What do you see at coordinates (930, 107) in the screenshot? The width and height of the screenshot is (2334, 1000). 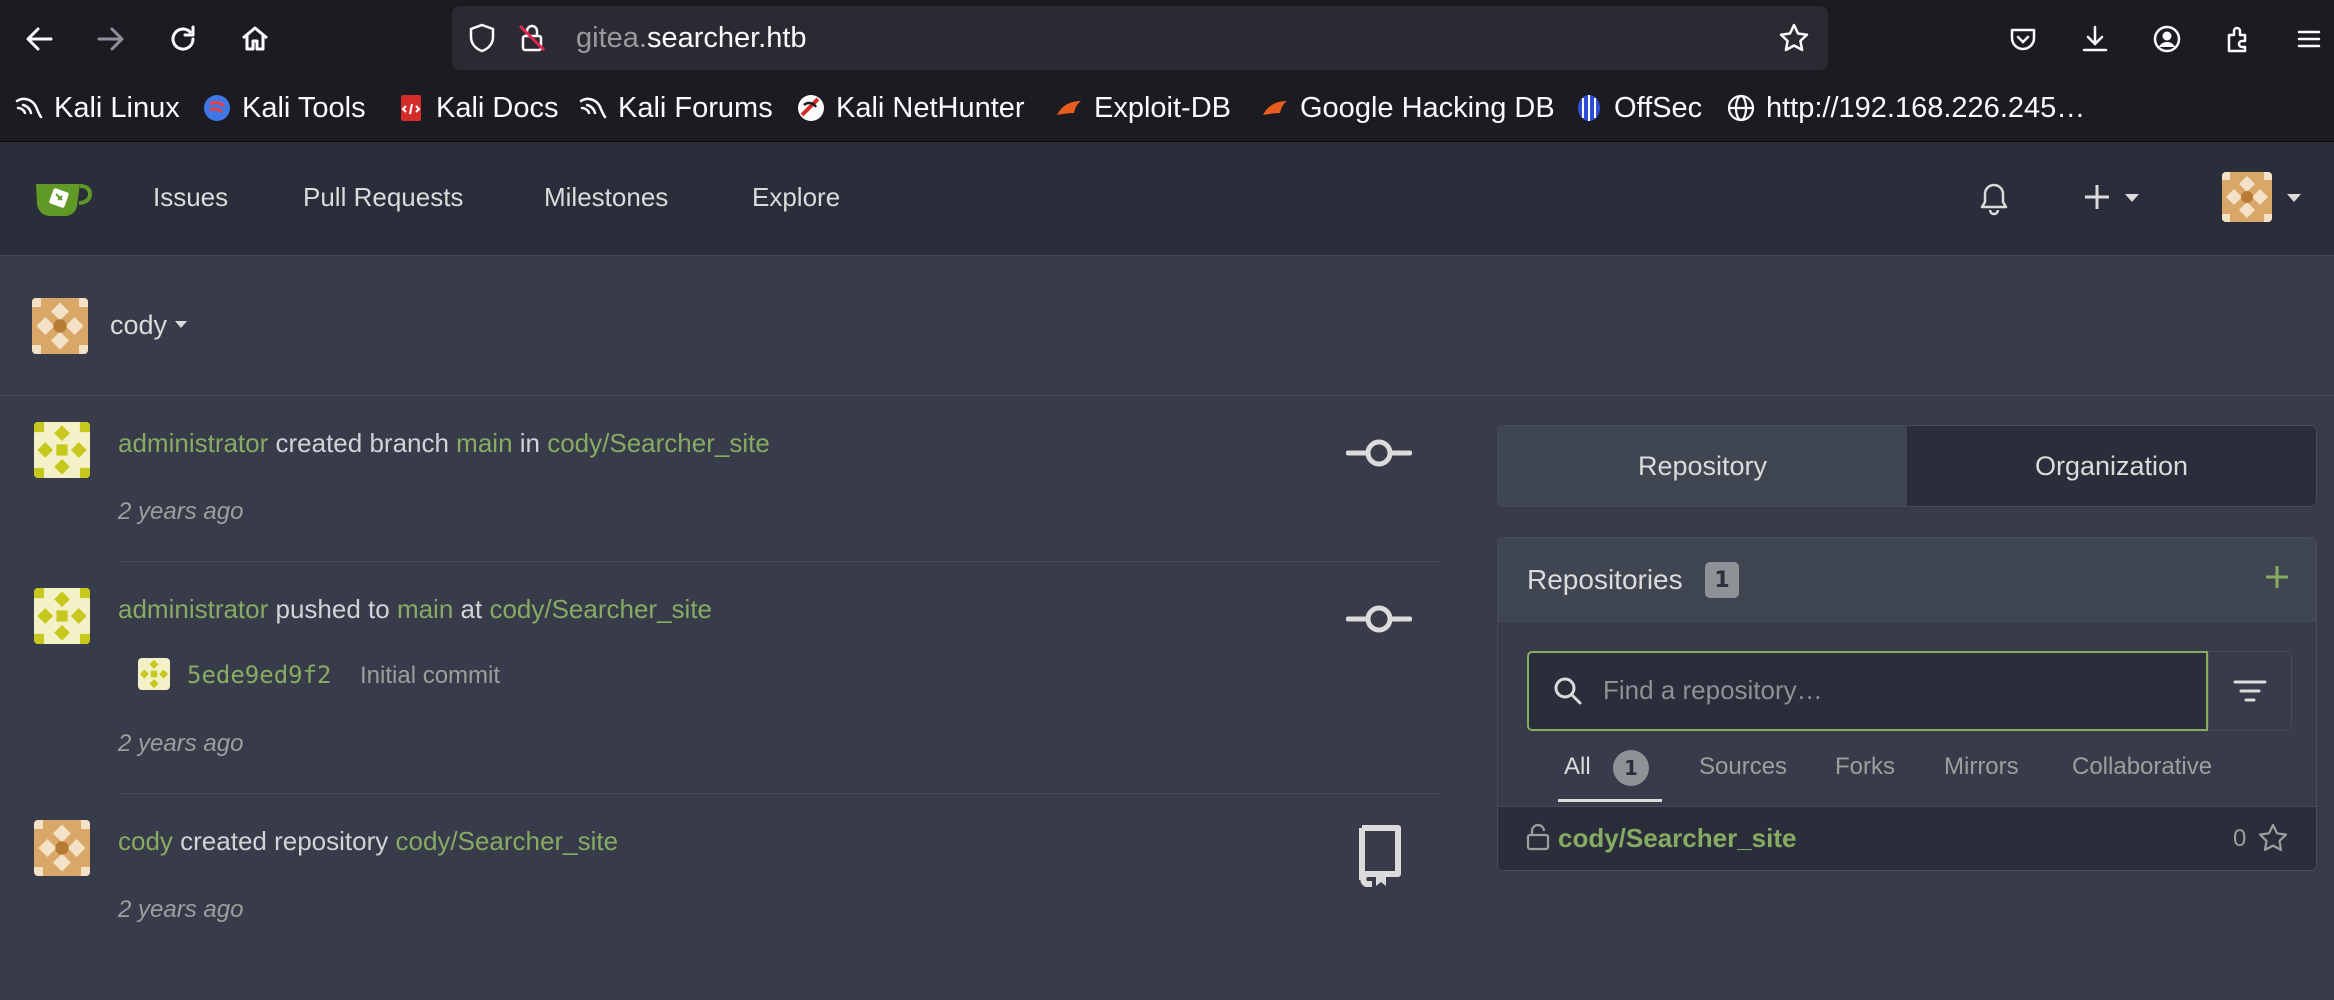 I see `bookmark-label: Kali NetHunter` at bounding box center [930, 107].